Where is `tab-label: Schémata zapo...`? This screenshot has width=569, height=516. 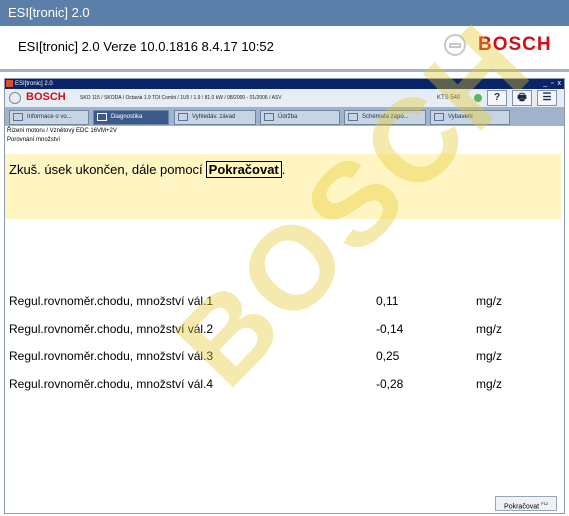
tab-label: Schémata zapo... is located at coordinates (385, 117).